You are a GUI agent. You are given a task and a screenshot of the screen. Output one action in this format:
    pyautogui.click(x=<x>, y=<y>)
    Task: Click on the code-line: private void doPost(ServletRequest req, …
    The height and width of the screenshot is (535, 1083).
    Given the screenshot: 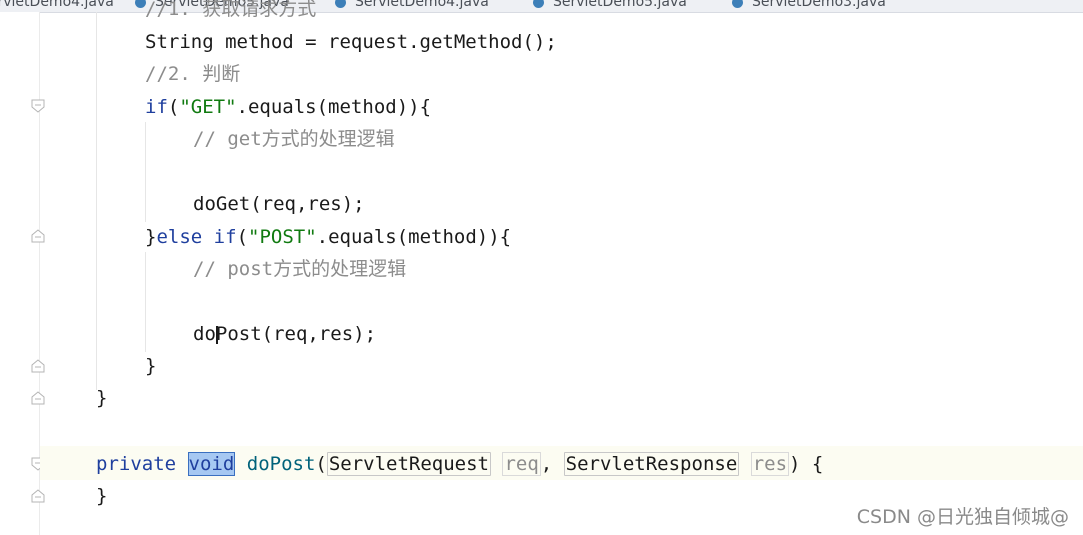 What is the action you would take?
    pyautogui.click(x=459, y=464)
    